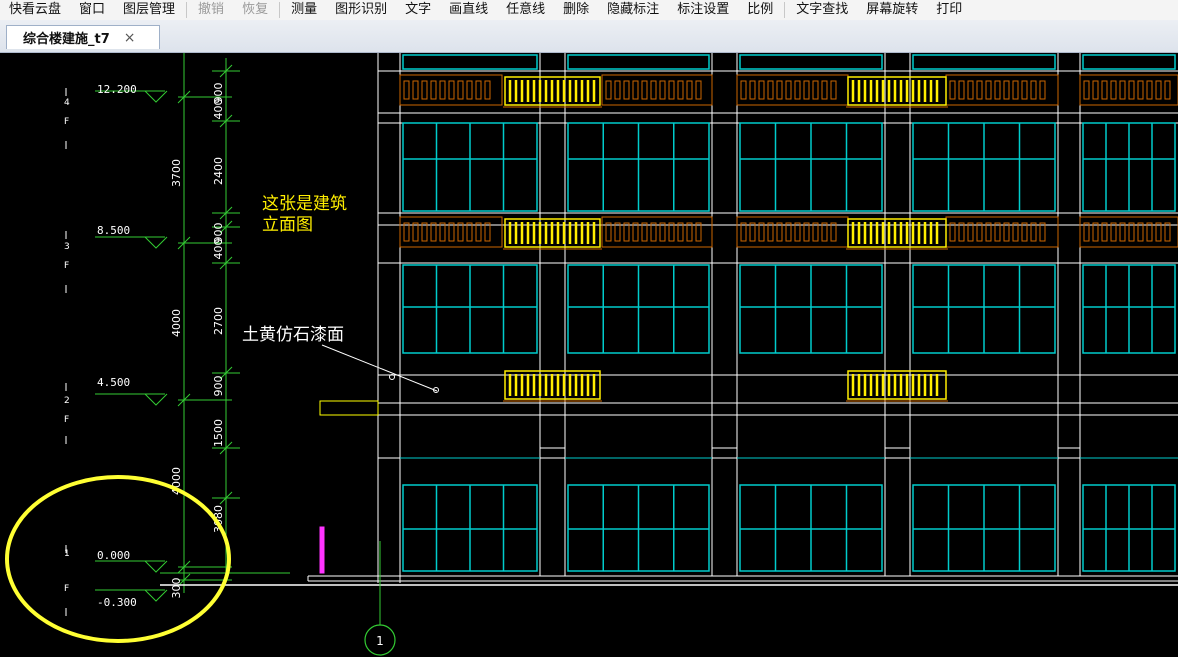 This screenshot has width=1178, height=657. I want to click on close-icon: ×, so click(130, 38).